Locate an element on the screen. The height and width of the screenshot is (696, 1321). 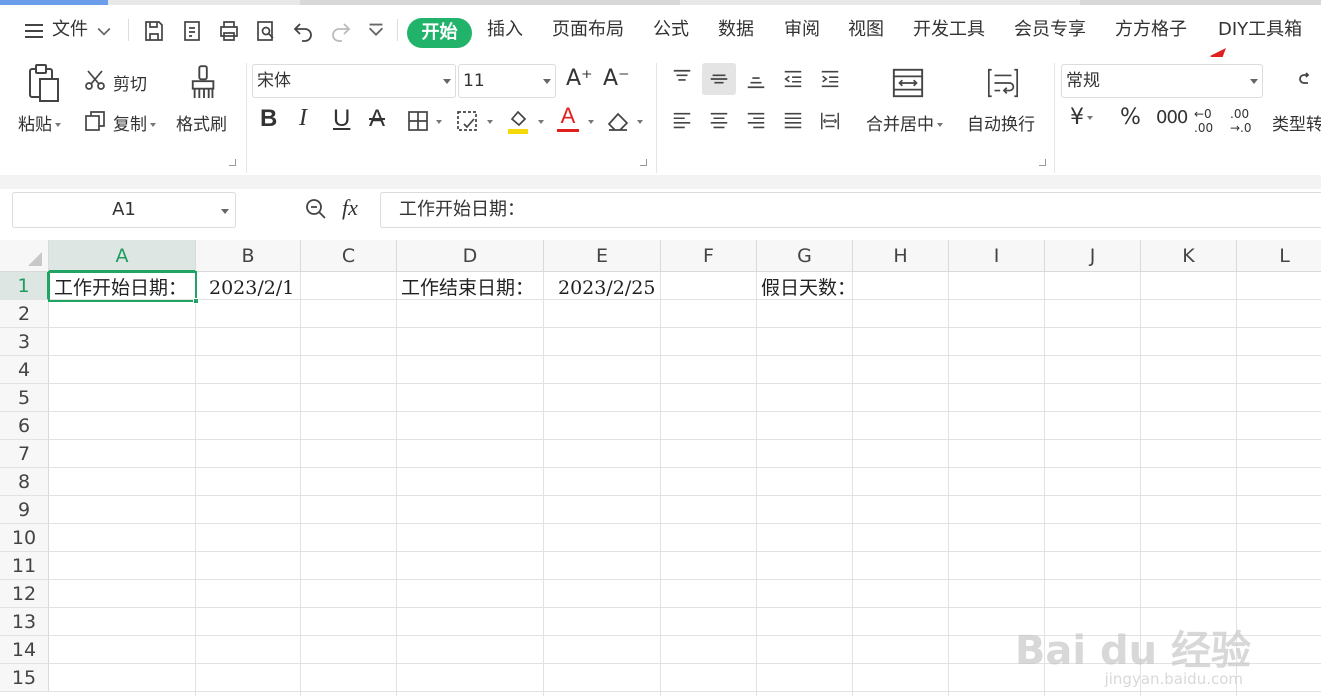
row-header-12: 12 is located at coordinates (24, 594).